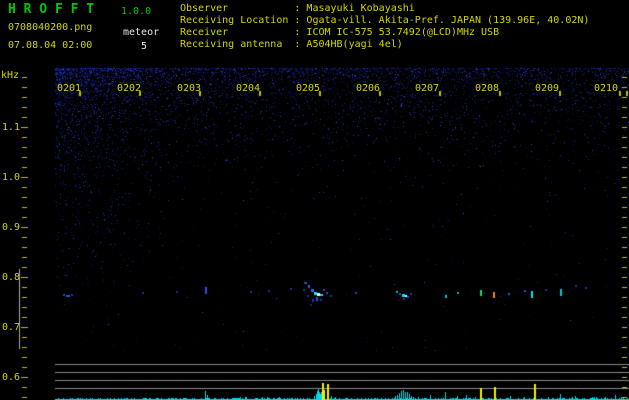 The height and width of the screenshot is (400, 629). What do you see at coordinates (69, 88) in the screenshot?
I see `time-label: 0201` at bounding box center [69, 88].